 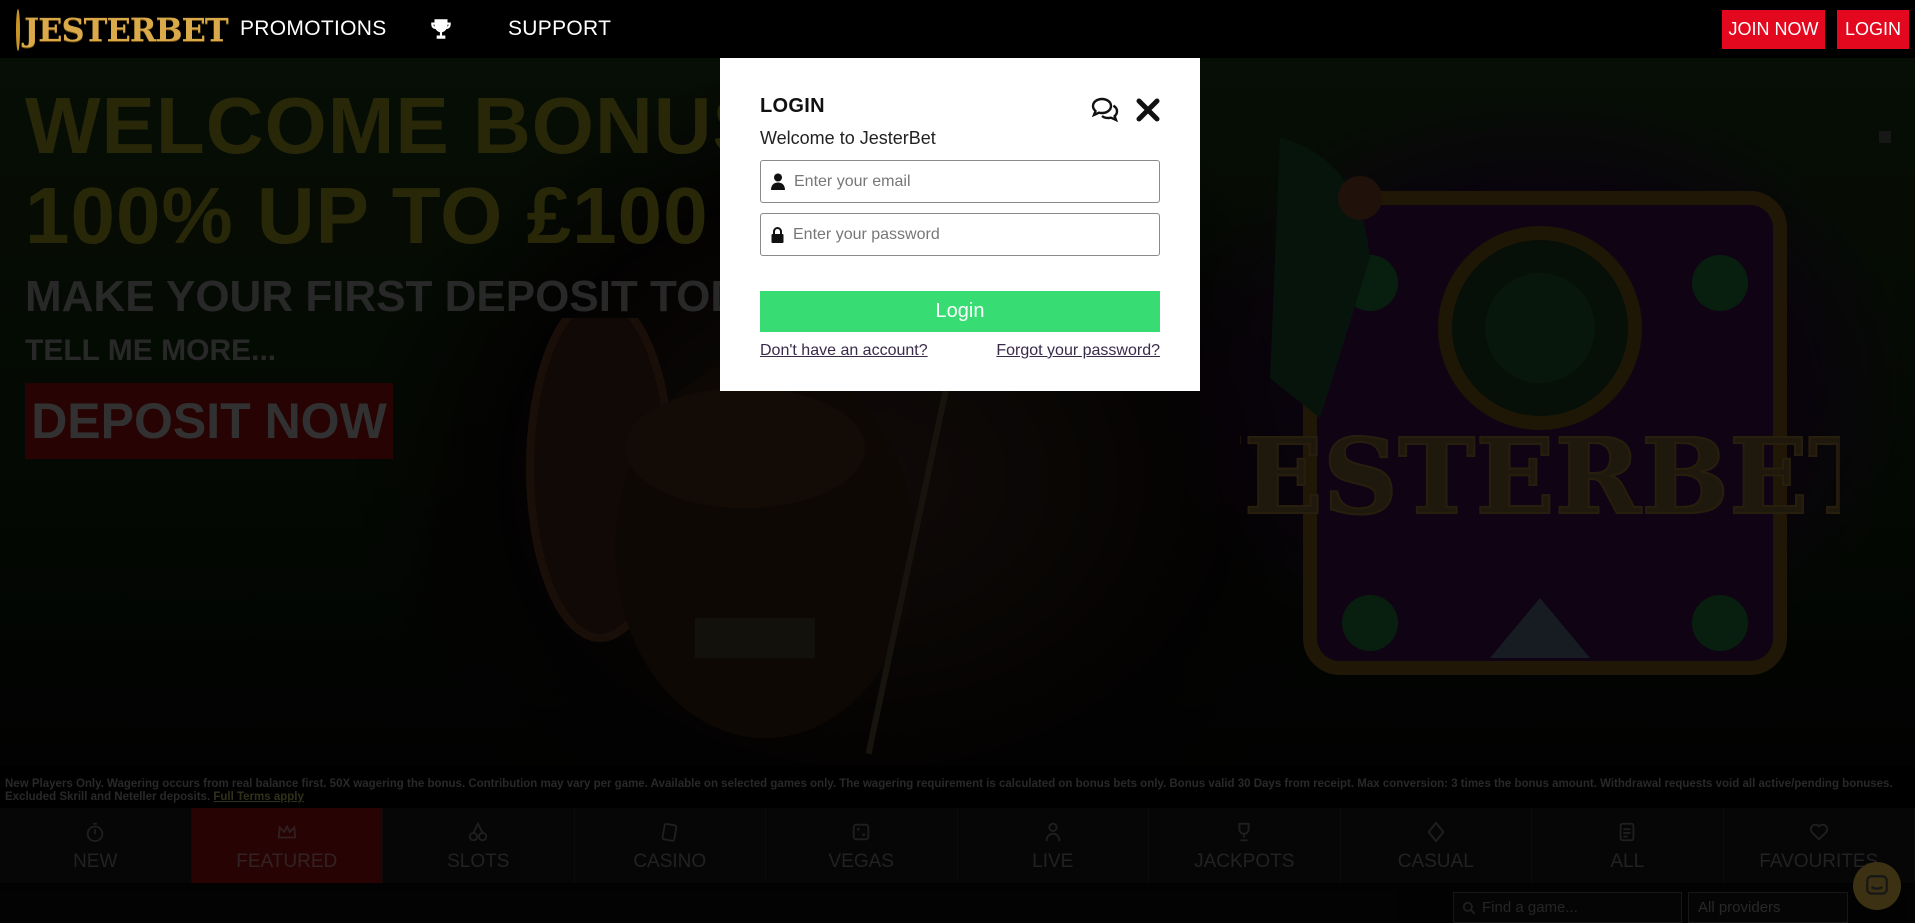 What do you see at coordinates (848, 138) in the screenshot?
I see `modal-welcome-text: Welcome to JesterBet` at bounding box center [848, 138].